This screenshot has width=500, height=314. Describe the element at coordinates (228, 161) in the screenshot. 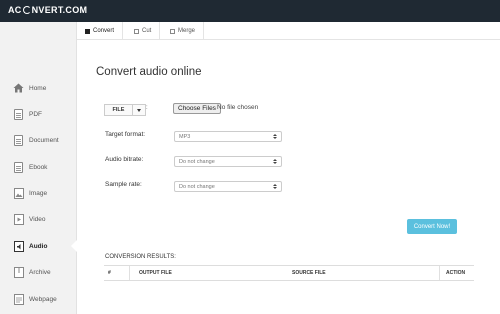

I see `audio-bitrate-select: Do not change` at that location.